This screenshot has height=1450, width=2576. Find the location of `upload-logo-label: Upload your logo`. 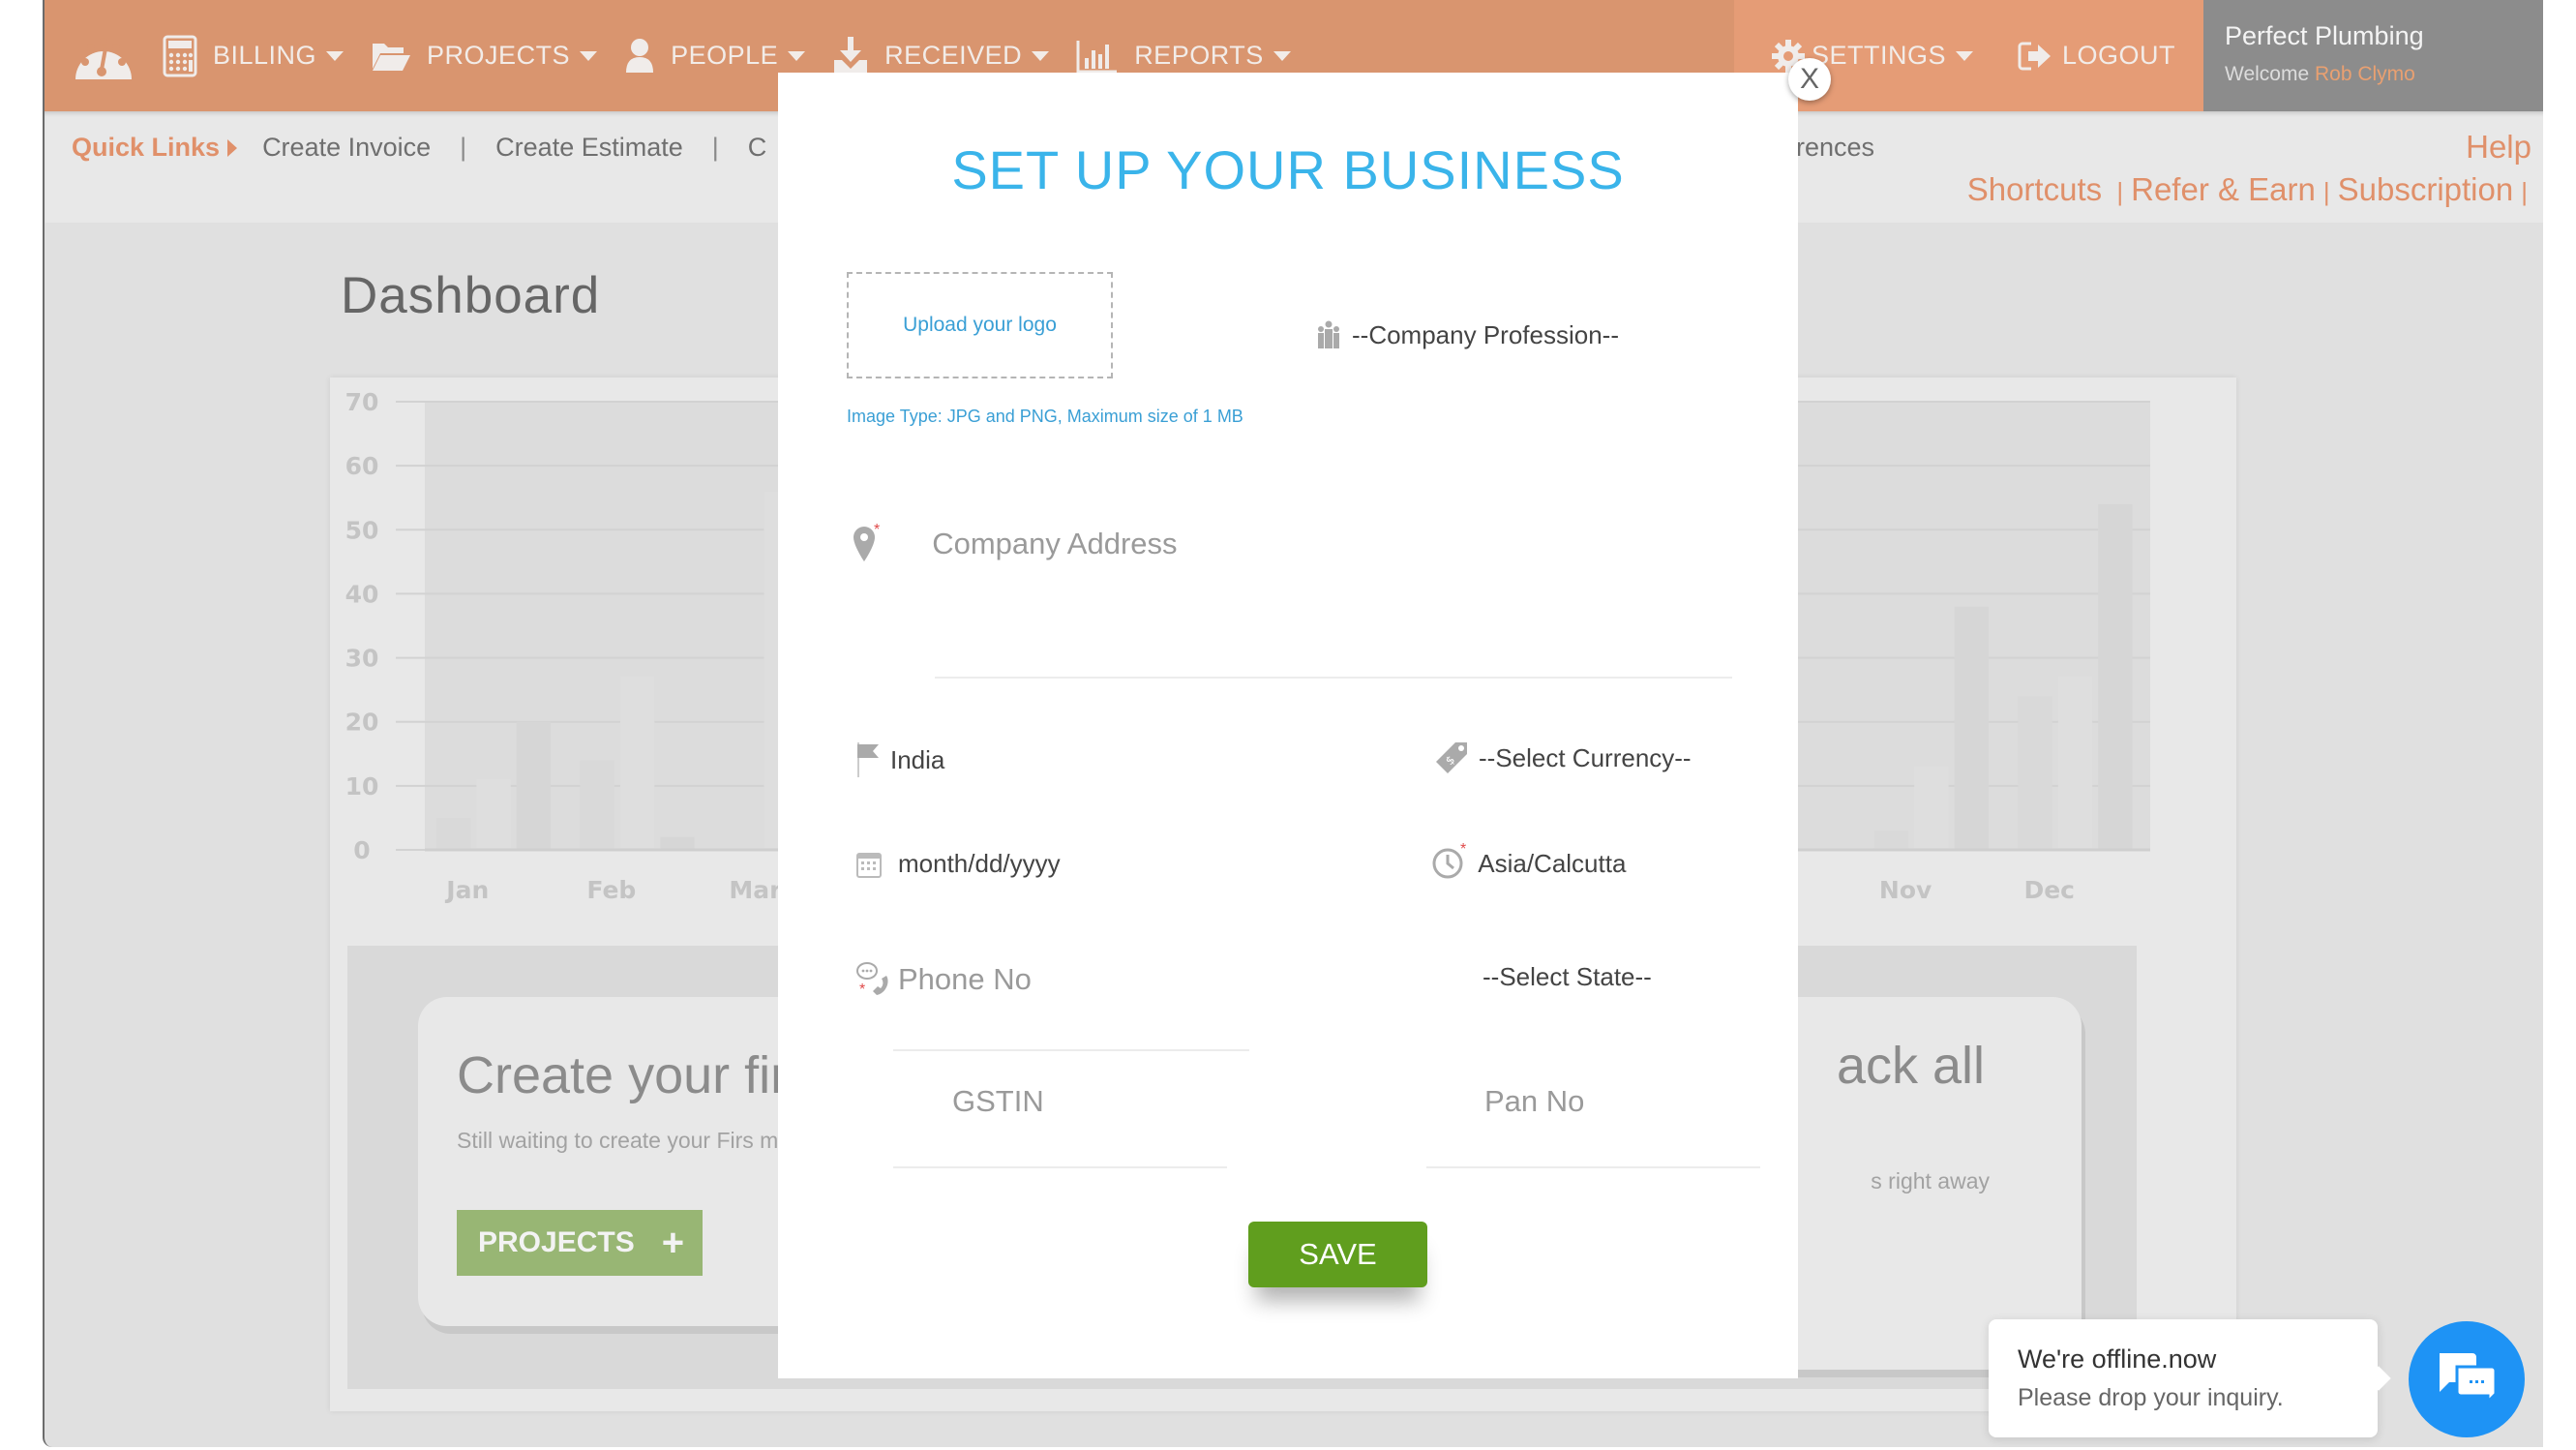

upload-logo-label: Upload your logo is located at coordinates (980, 325).